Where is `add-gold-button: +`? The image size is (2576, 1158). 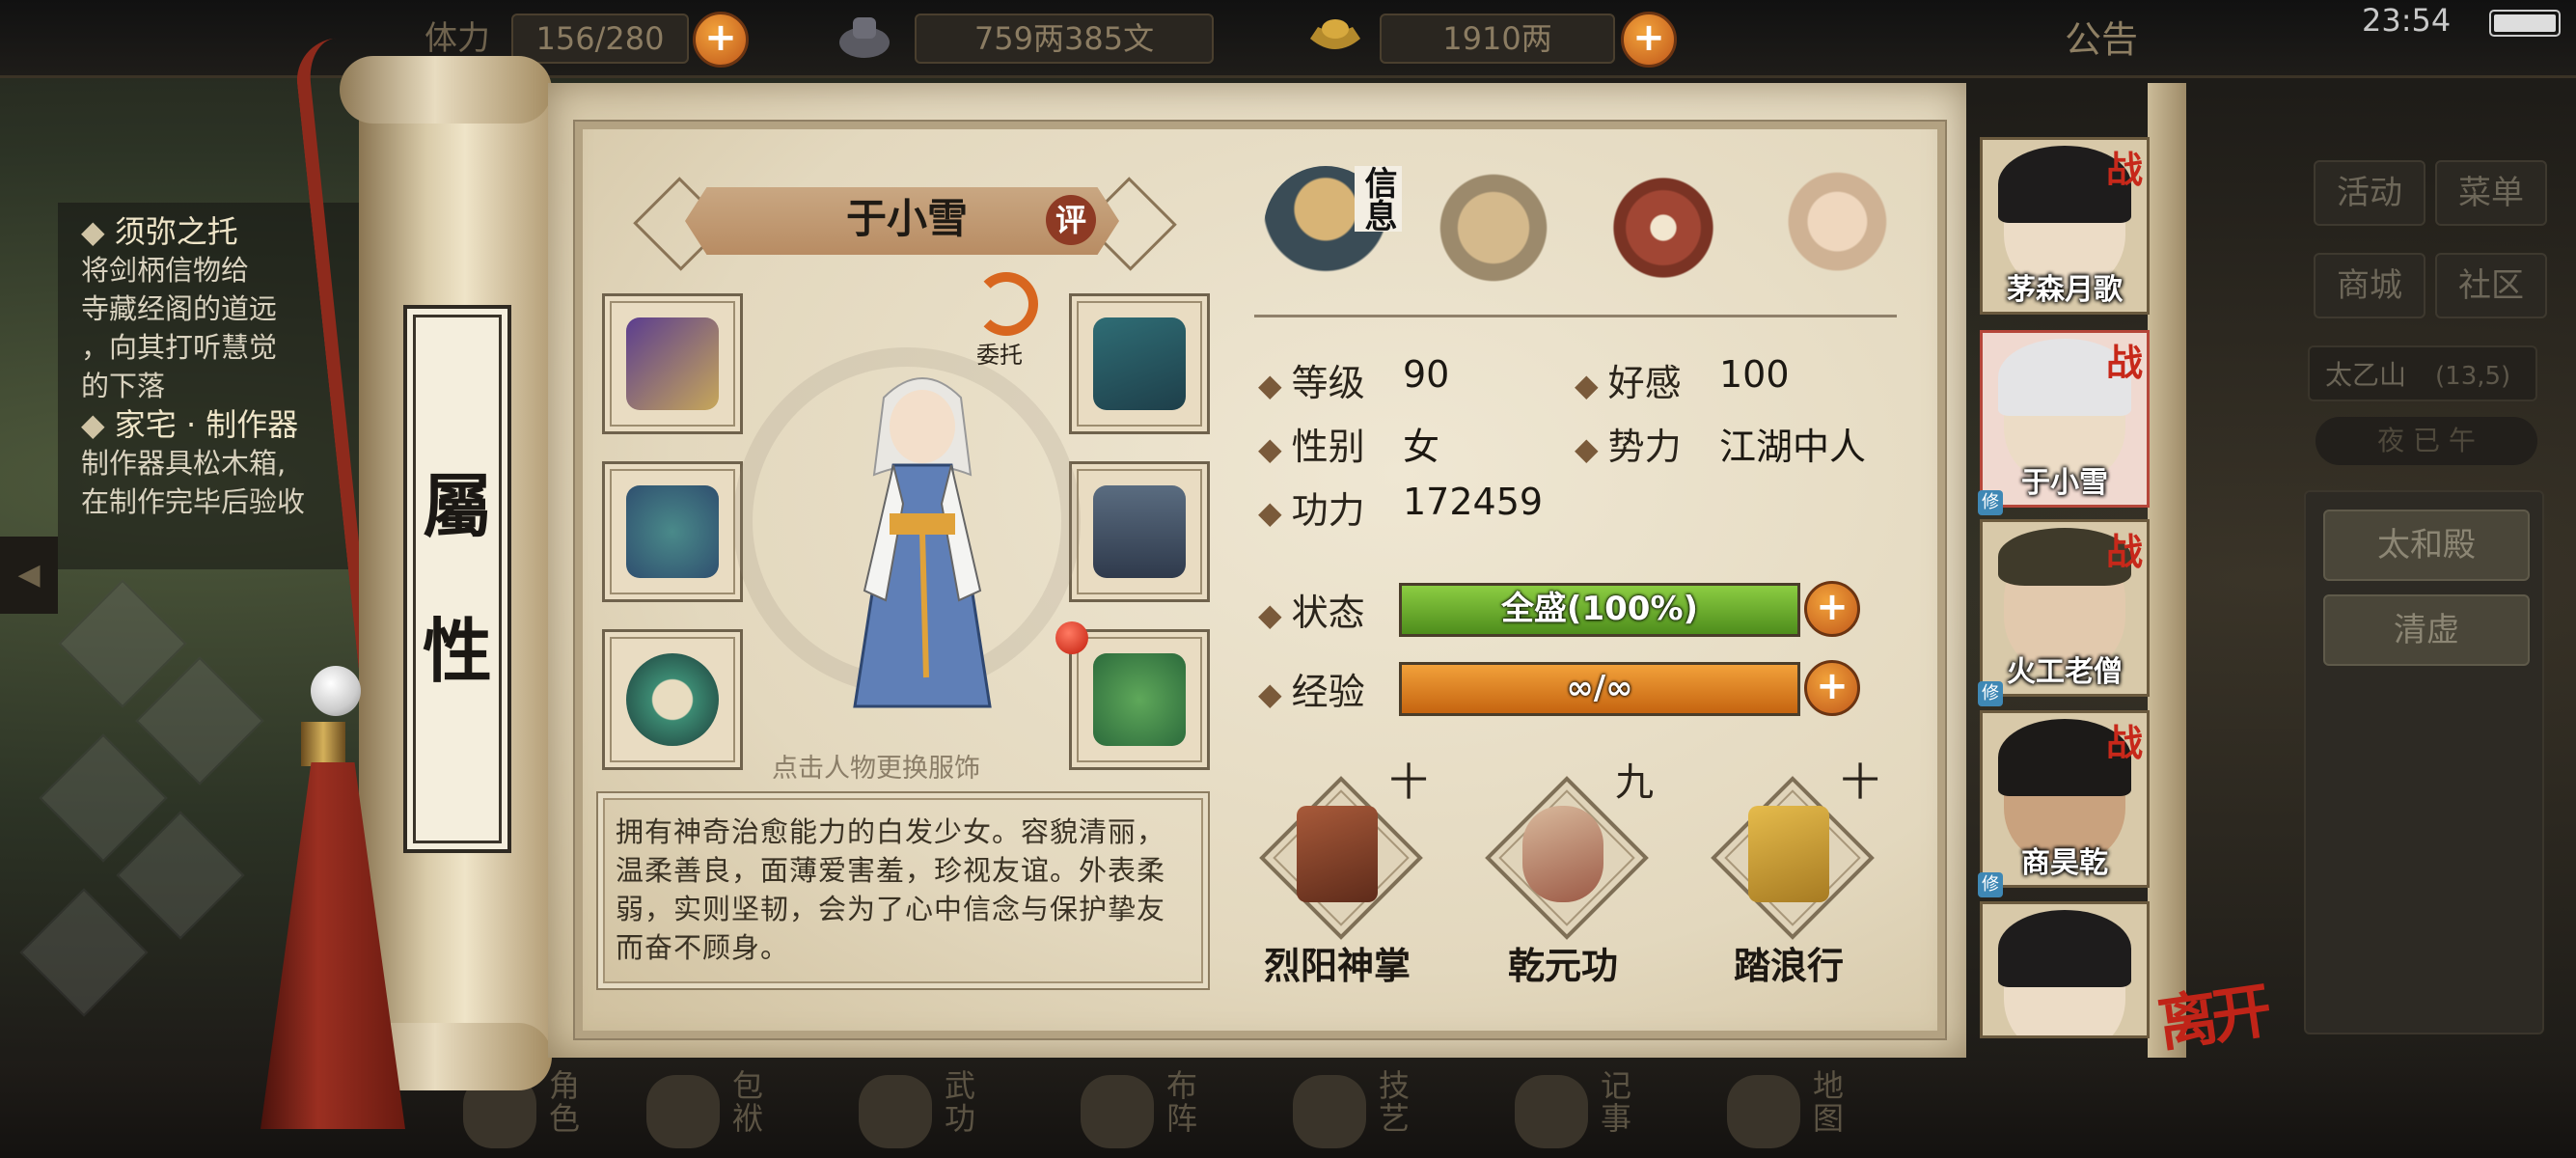
add-gold-button: + is located at coordinates (1649, 40).